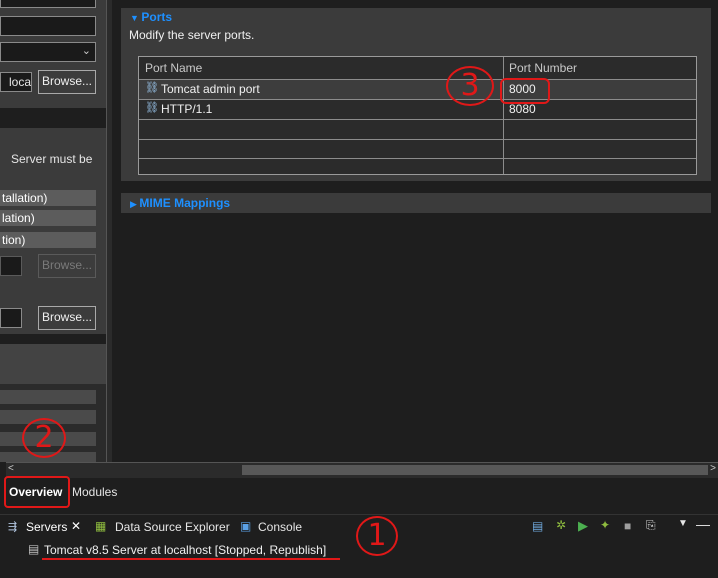  Describe the element at coordinates (470, 86) in the screenshot. I see `annotation-three: 3` at that location.